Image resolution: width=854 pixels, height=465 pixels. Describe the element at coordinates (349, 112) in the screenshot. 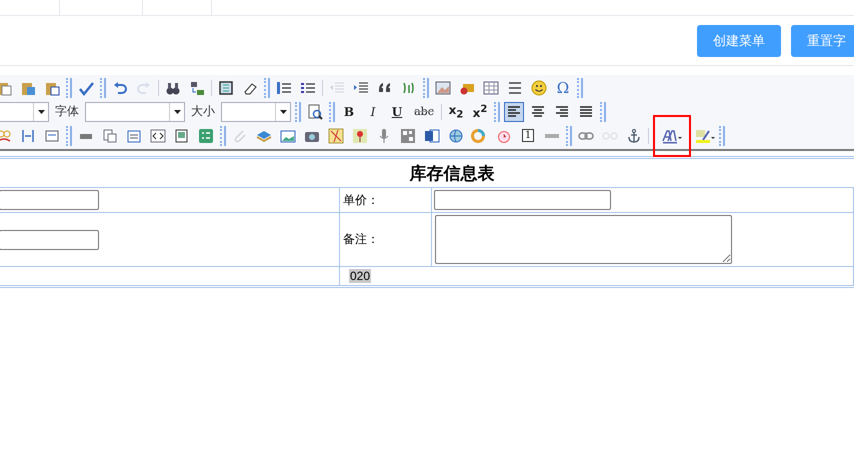

I see `format-button: B` at that location.